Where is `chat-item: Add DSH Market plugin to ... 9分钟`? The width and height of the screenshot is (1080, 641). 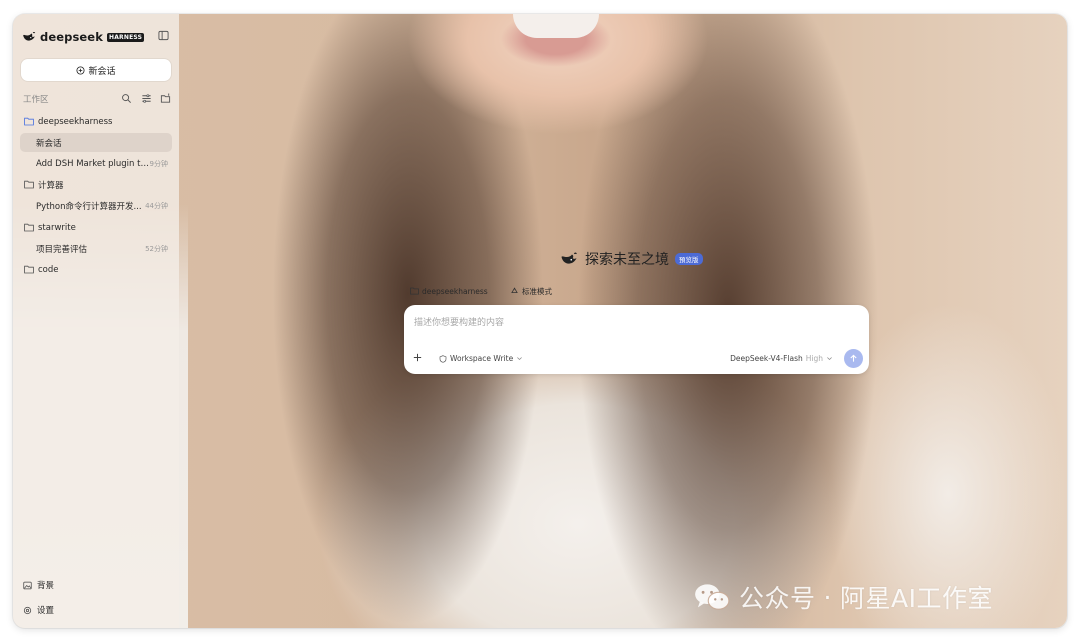
chat-item: Add DSH Market plugin to ... 9分钟 is located at coordinates (96, 163).